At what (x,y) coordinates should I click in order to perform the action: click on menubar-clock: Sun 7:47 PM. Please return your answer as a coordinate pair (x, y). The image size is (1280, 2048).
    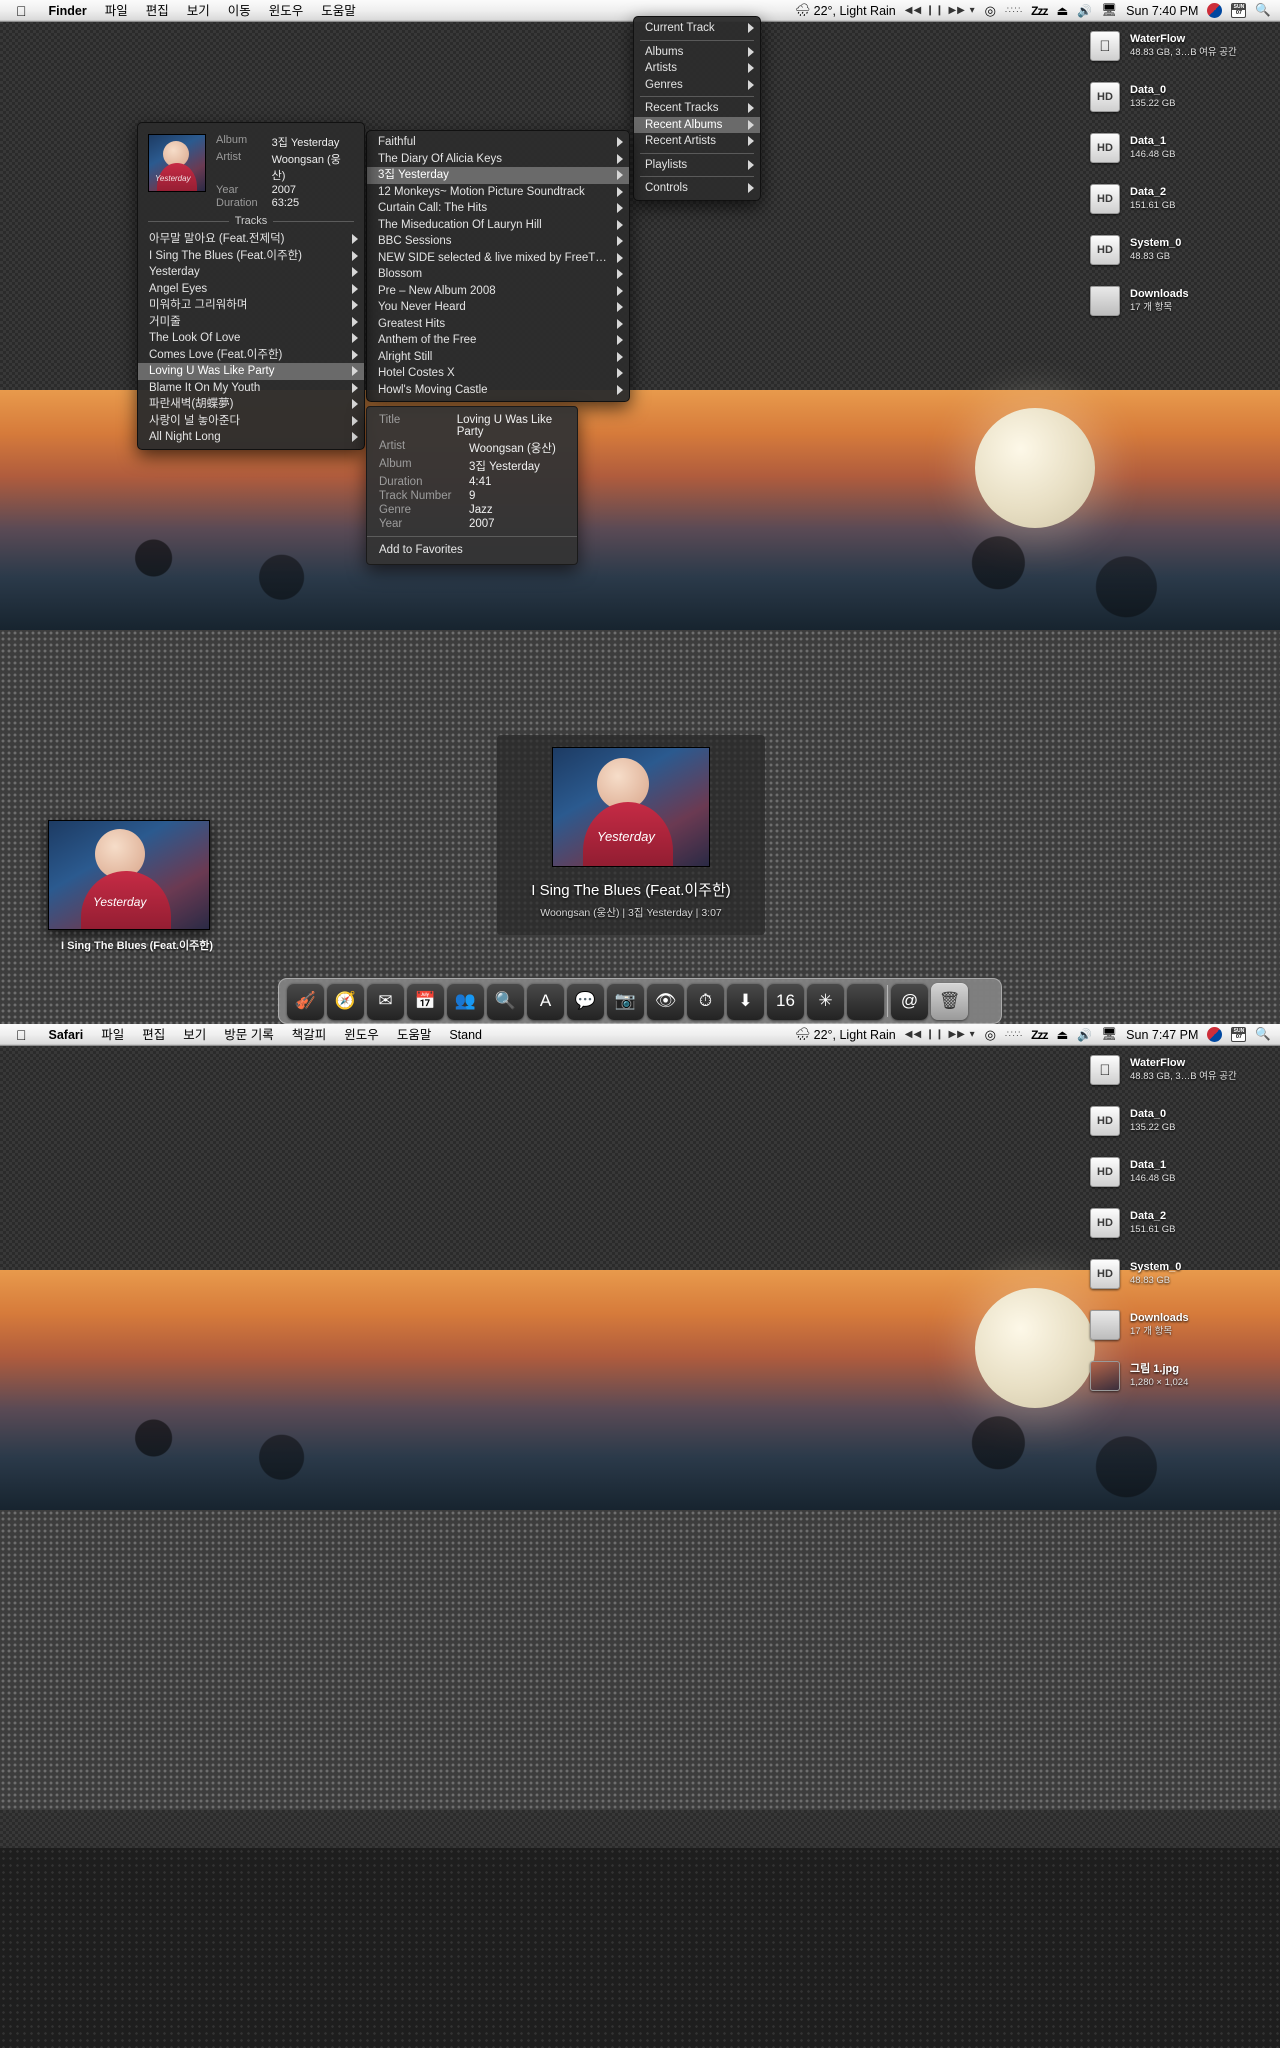
    Looking at the image, I should click on (1162, 1035).